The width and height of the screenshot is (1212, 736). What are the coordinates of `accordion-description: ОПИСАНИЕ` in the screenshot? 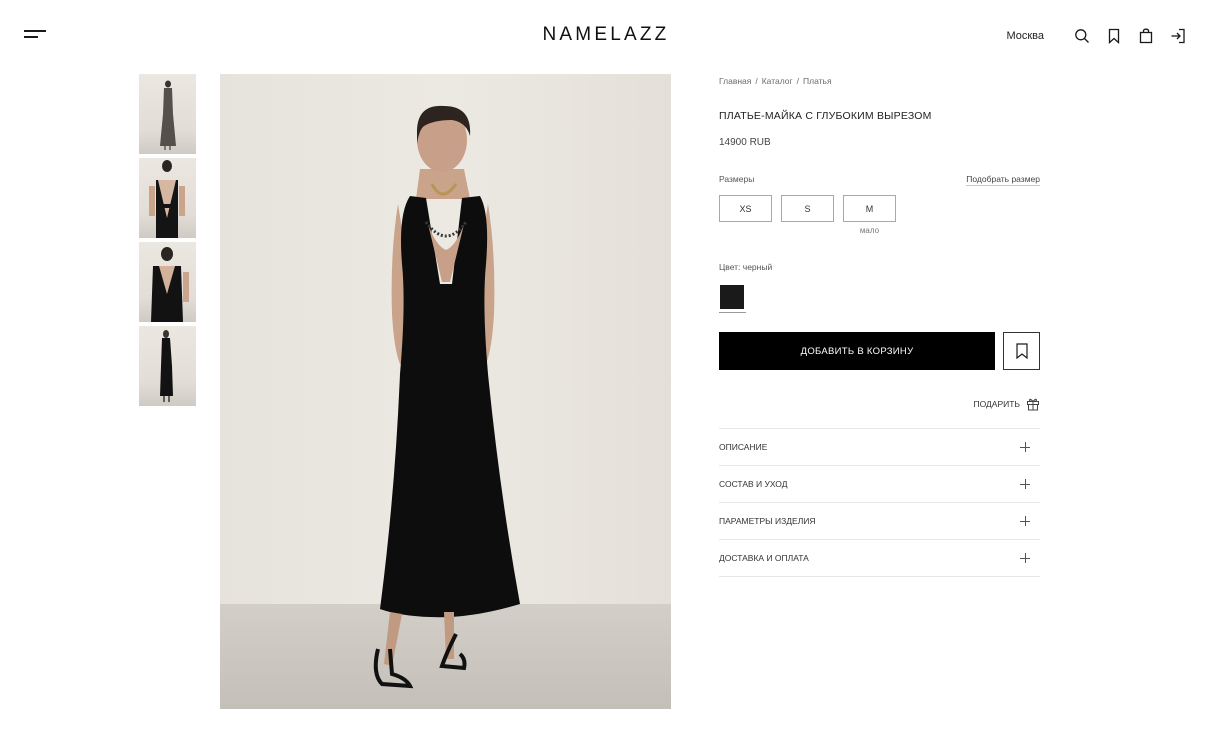 It's located at (879, 447).